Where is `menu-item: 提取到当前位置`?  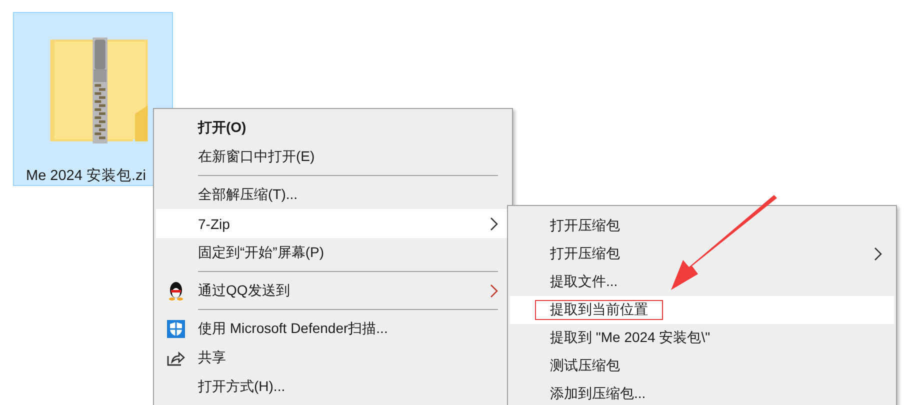 menu-item: 提取到当前位置 is located at coordinates (702, 310).